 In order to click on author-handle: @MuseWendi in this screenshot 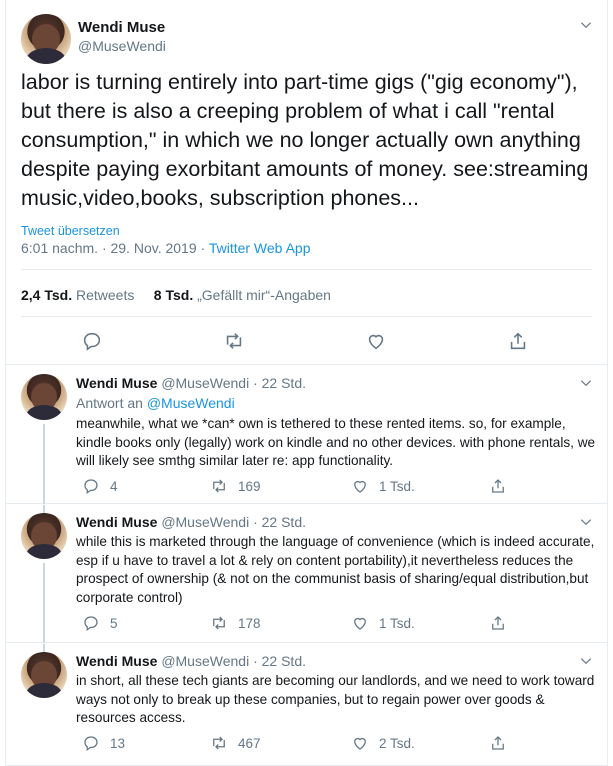, I will do `click(122, 46)`.